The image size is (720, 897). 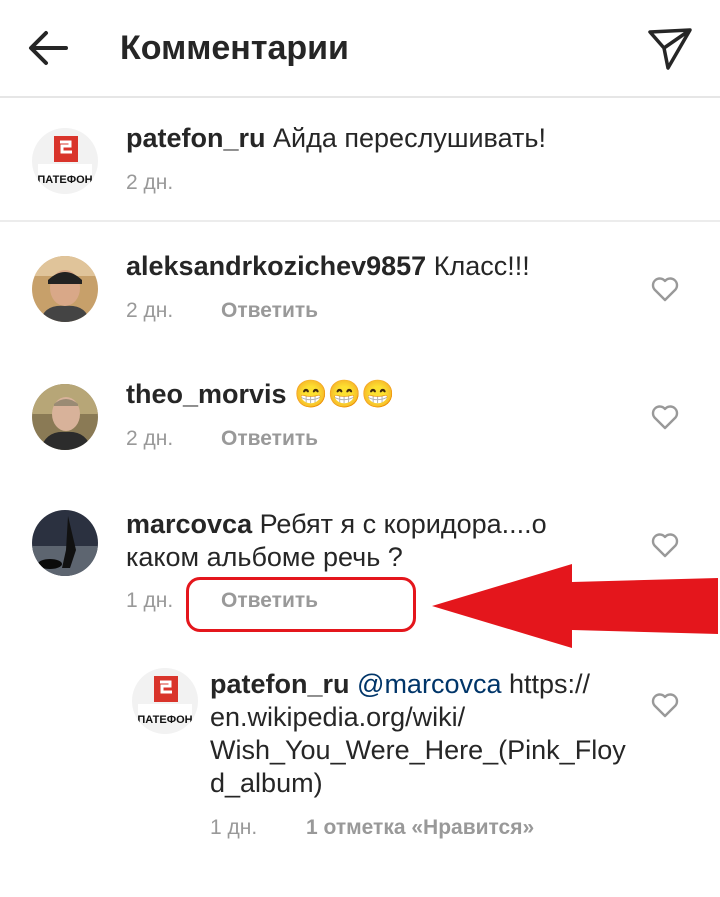 I want to click on top-bar: Комментарии, so click(x=360, y=49).